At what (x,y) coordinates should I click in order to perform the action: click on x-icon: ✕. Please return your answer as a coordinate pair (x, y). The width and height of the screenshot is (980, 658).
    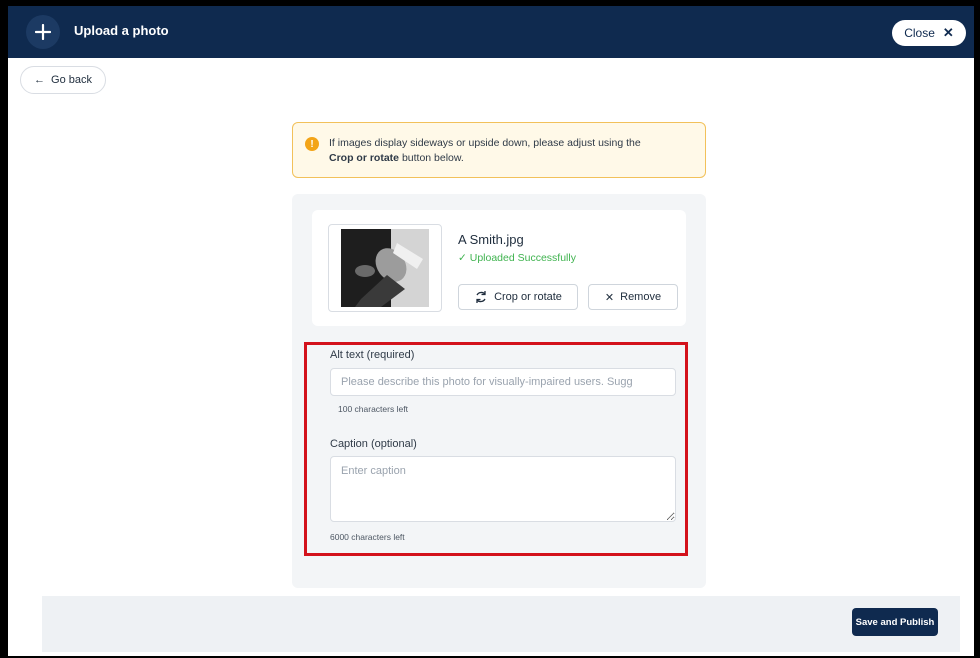
    Looking at the image, I should click on (609, 297).